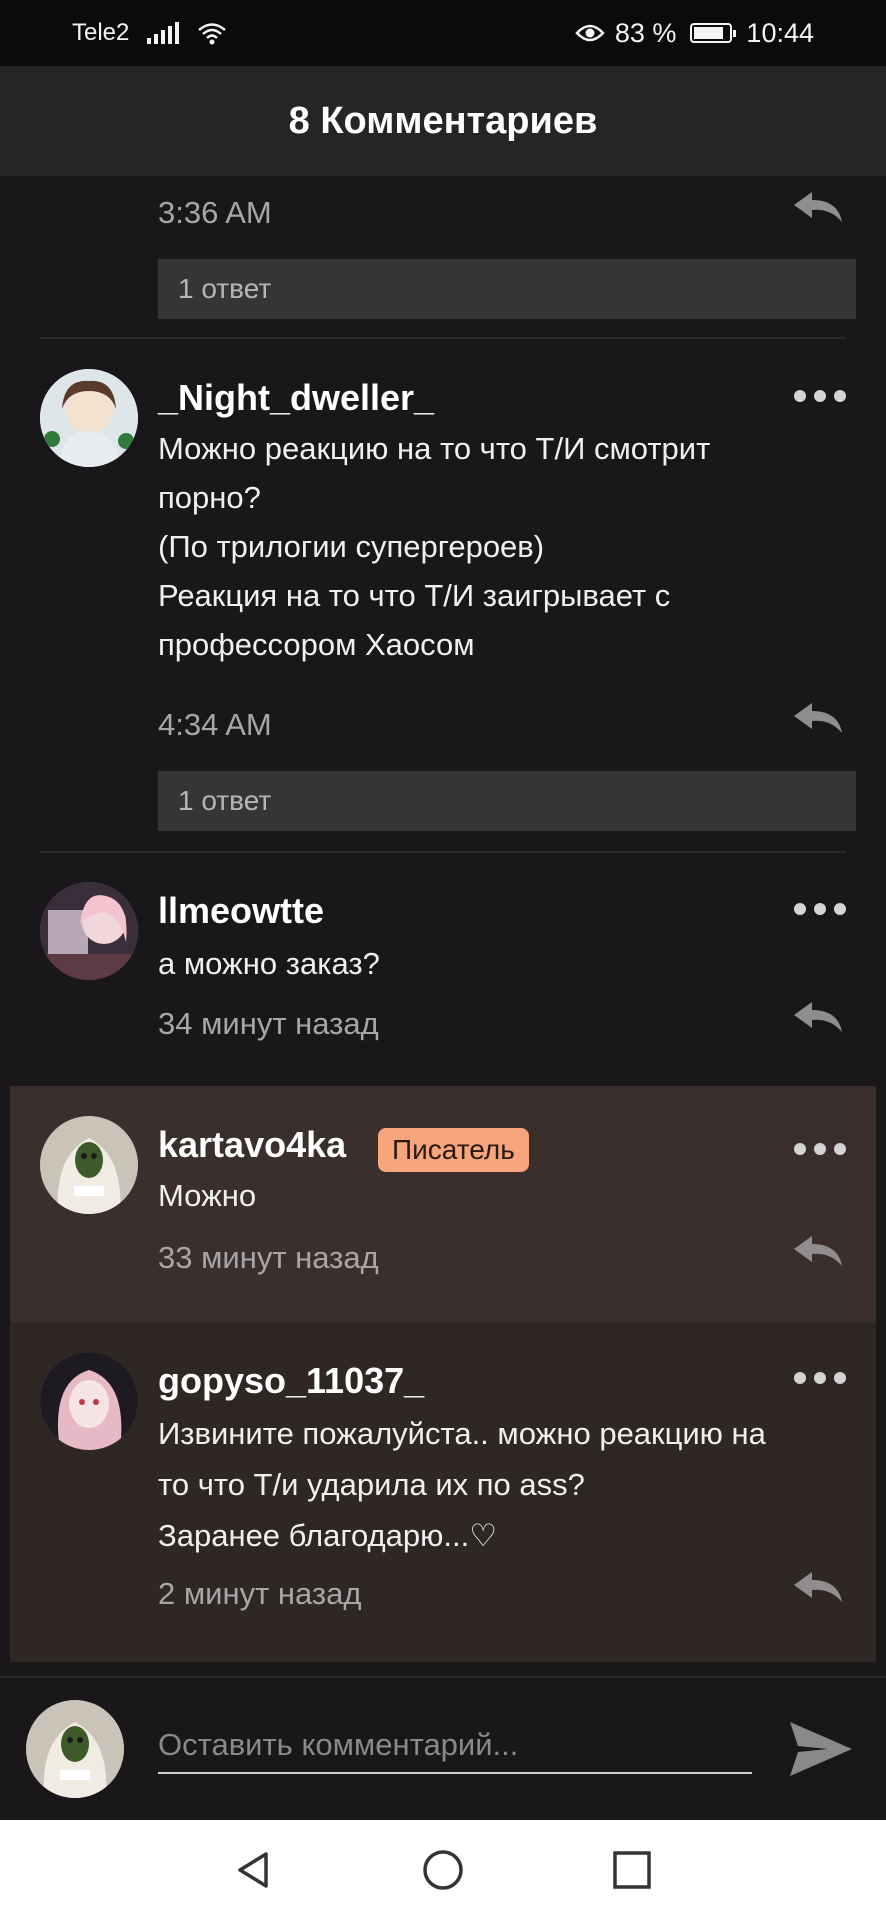  Describe the element at coordinates (163, 33) in the screenshot. I see `signal-icon` at that location.